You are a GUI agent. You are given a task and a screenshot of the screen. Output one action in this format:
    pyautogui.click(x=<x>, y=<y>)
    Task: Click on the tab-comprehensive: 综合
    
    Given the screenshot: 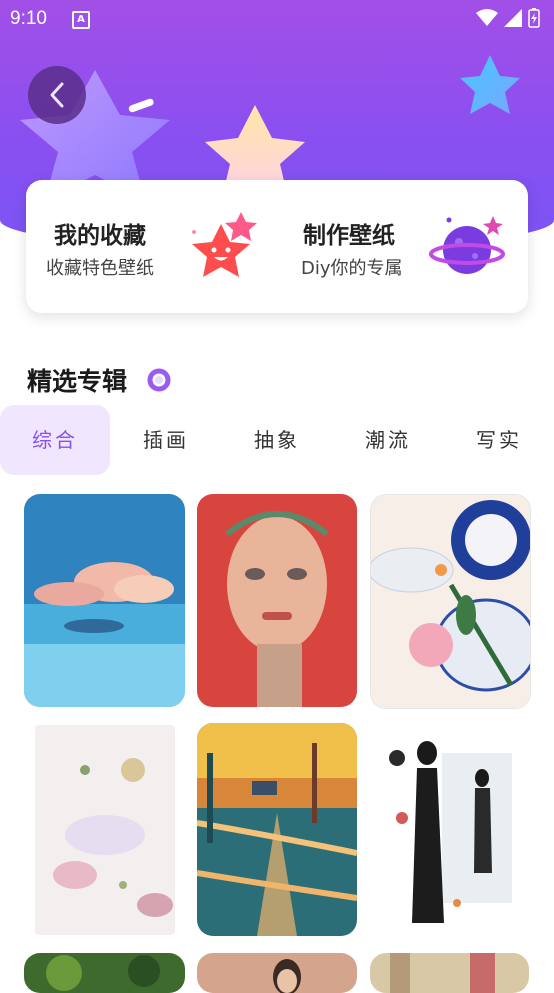 What is the action you would take?
    pyautogui.click(x=55, y=440)
    